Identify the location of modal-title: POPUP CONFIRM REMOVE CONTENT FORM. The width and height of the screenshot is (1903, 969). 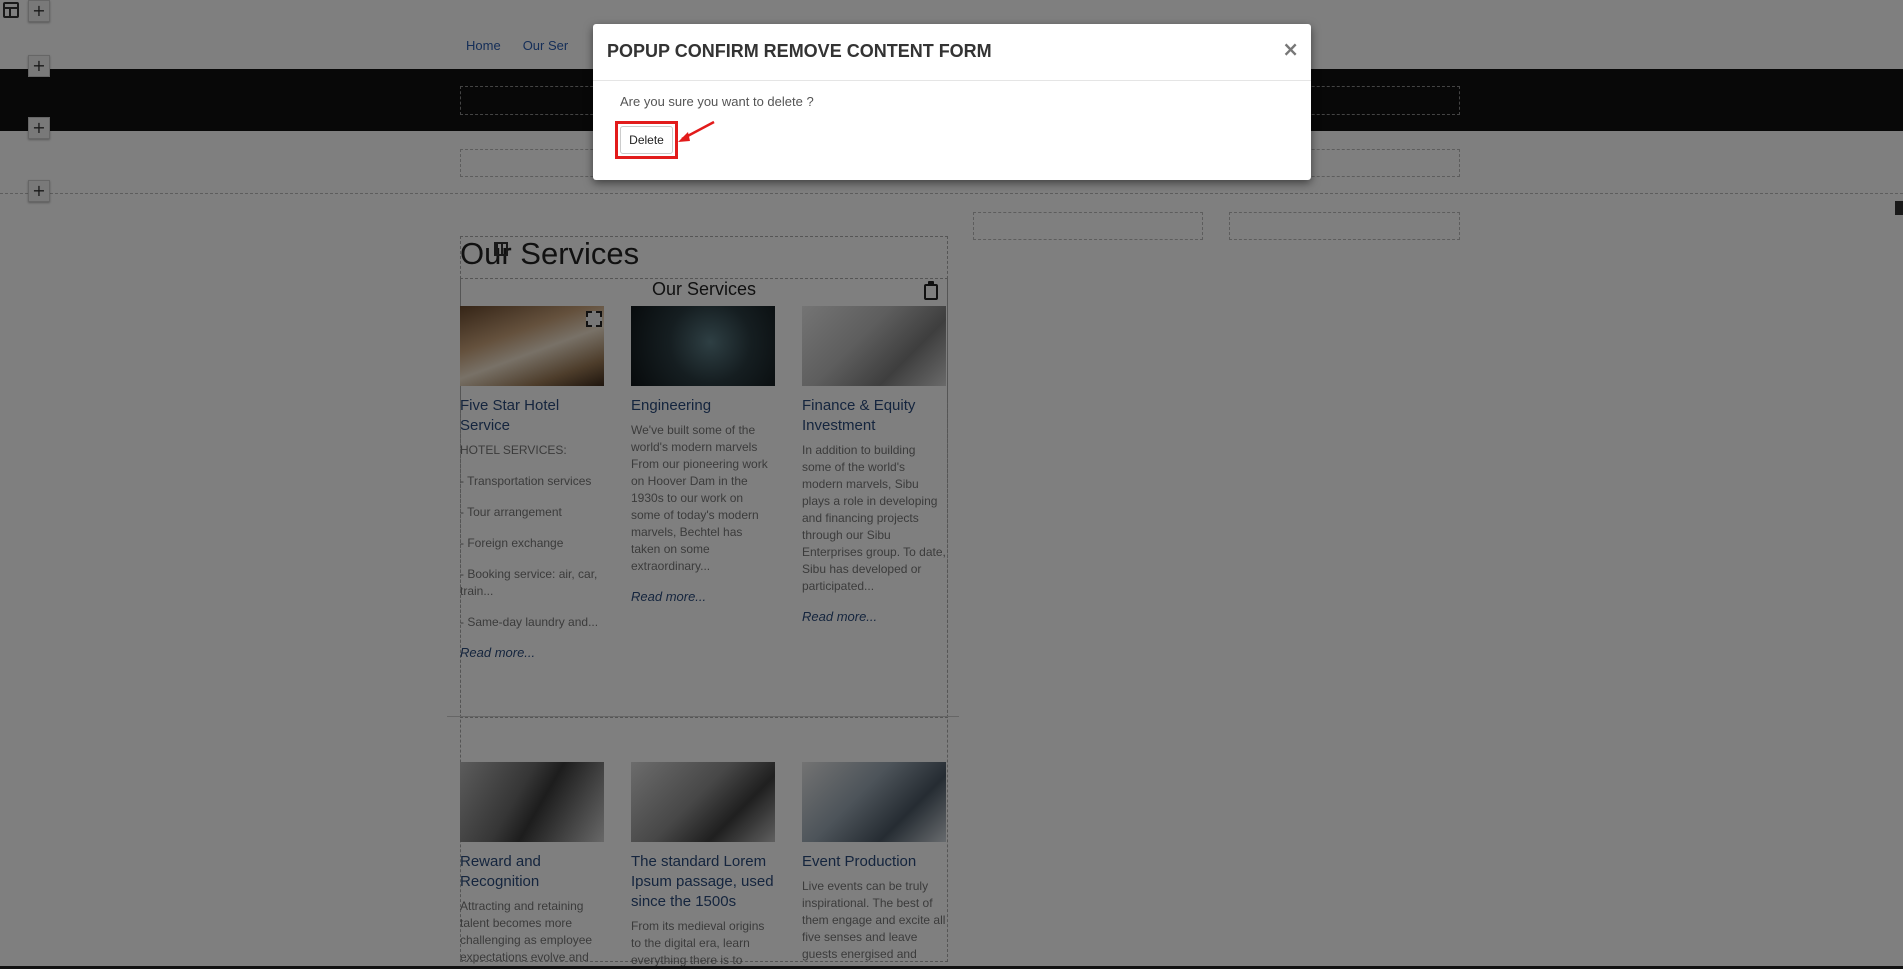
(799, 51).